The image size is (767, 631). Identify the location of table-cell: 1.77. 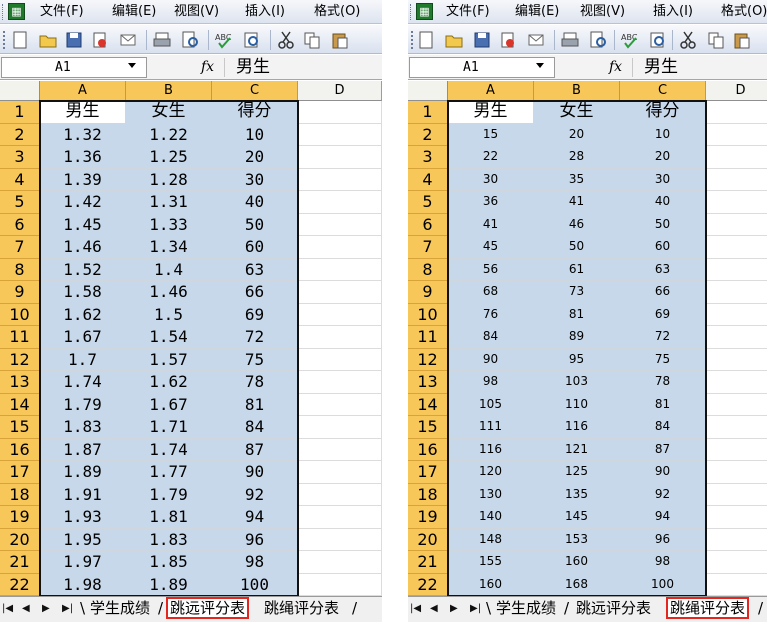
(169, 472).